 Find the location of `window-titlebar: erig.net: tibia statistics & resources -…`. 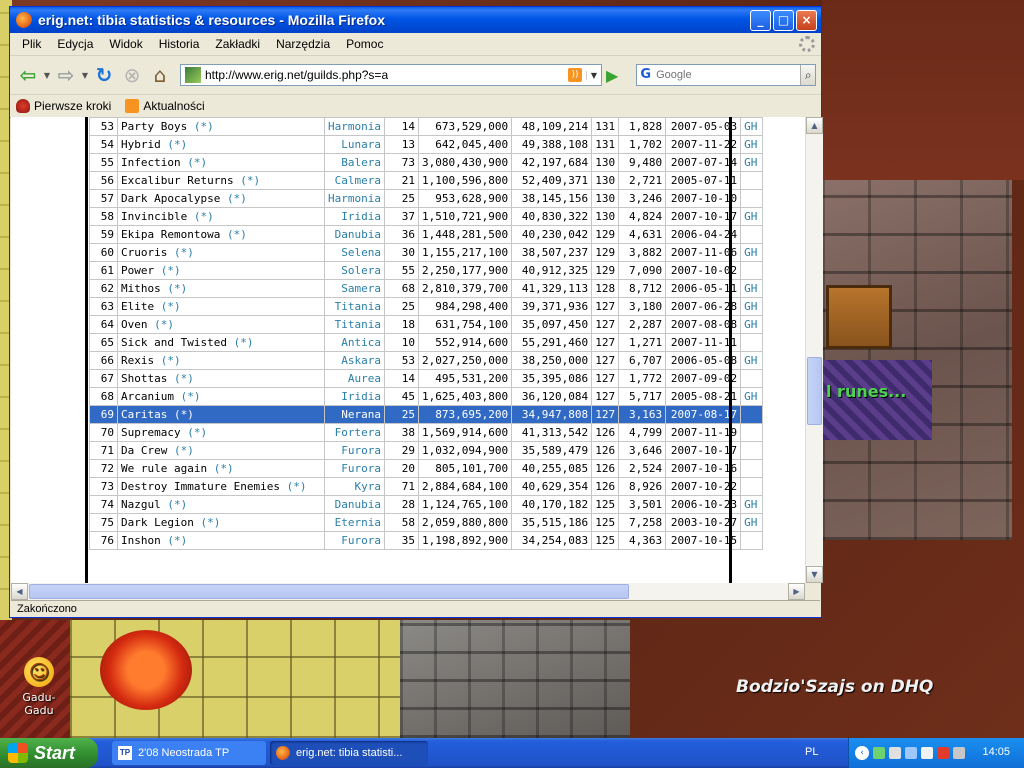

window-titlebar: erig.net: tibia statistics & resources -… is located at coordinates (415, 20).